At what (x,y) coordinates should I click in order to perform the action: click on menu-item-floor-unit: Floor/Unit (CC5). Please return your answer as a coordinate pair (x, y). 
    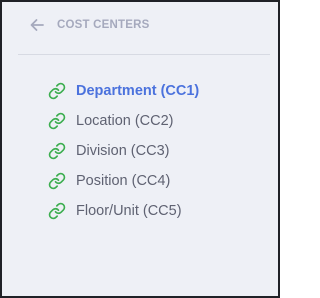
    Looking at the image, I should click on (123, 211).